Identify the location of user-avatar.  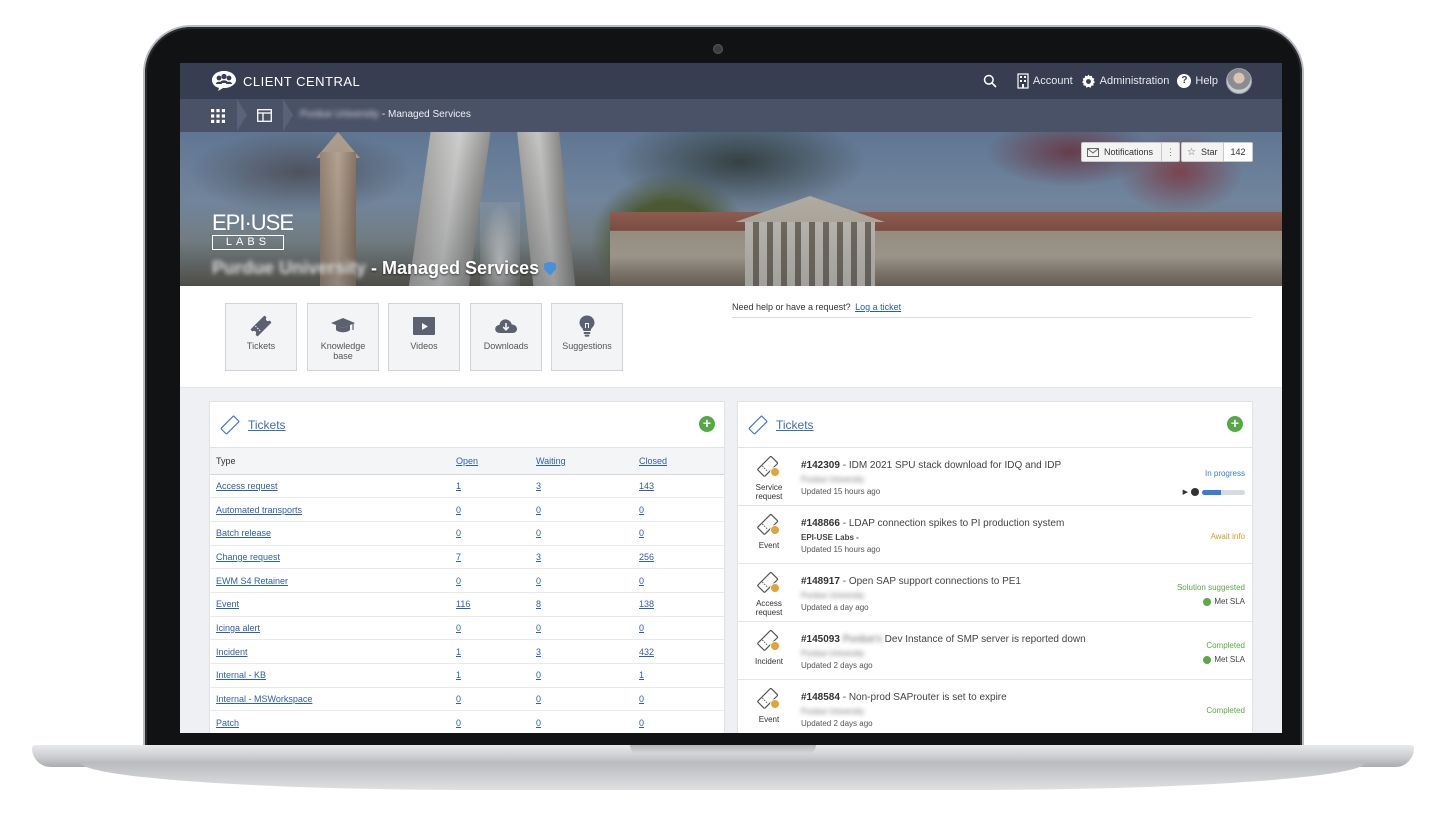
(1239, 81).